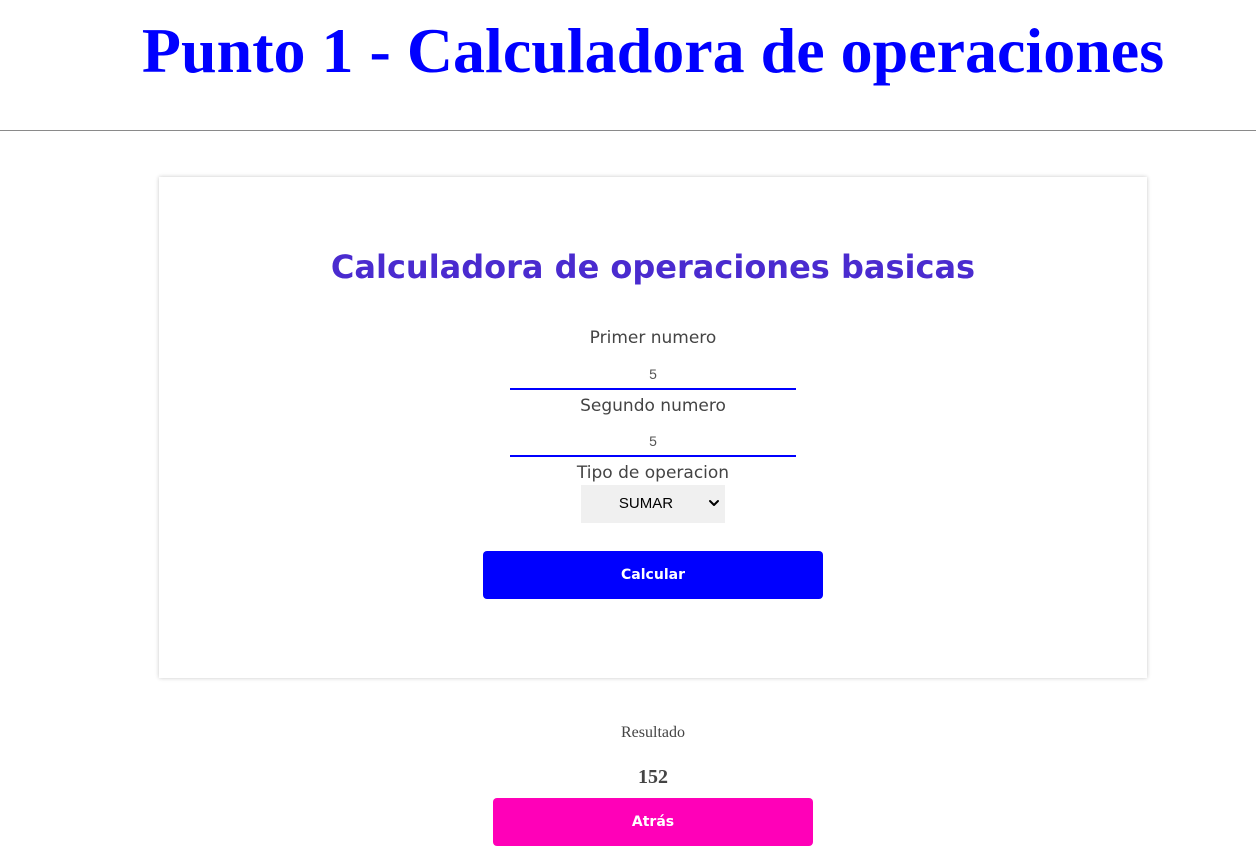 This screenshot has width=1256, height=852. What do you see at coordinates (653, 575) in the screenshot?
I see `calculate-button: Calcular` at bounding box center [653, 575].